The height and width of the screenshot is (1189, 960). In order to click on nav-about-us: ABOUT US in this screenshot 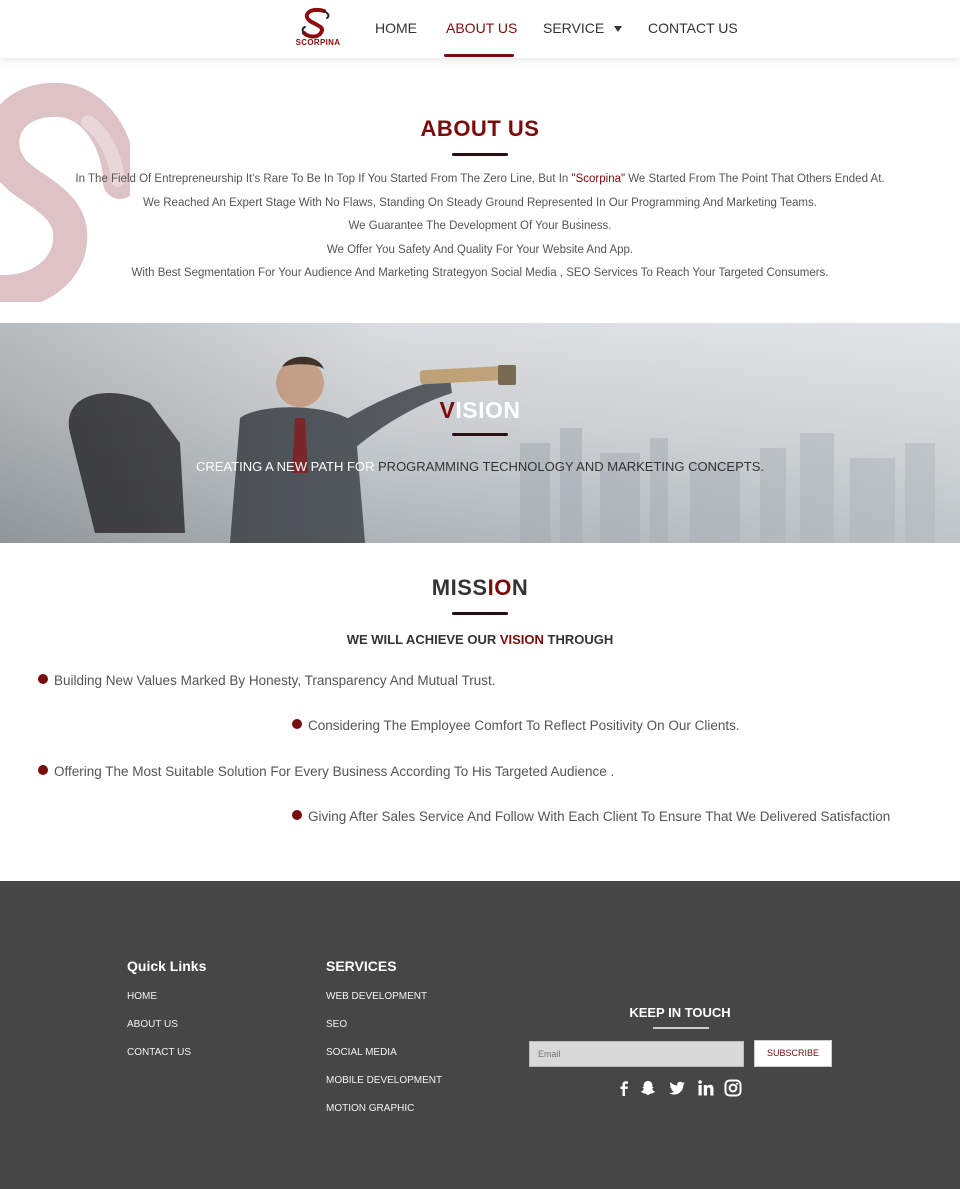, I will do `click(481, 28)`.